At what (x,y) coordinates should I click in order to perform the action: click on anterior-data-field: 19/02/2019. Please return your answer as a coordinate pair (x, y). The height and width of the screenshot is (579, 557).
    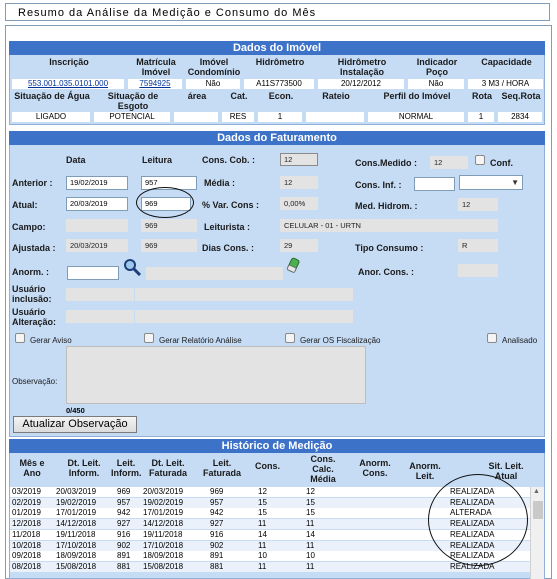
    Looking at the image, I should click on (97, 183).